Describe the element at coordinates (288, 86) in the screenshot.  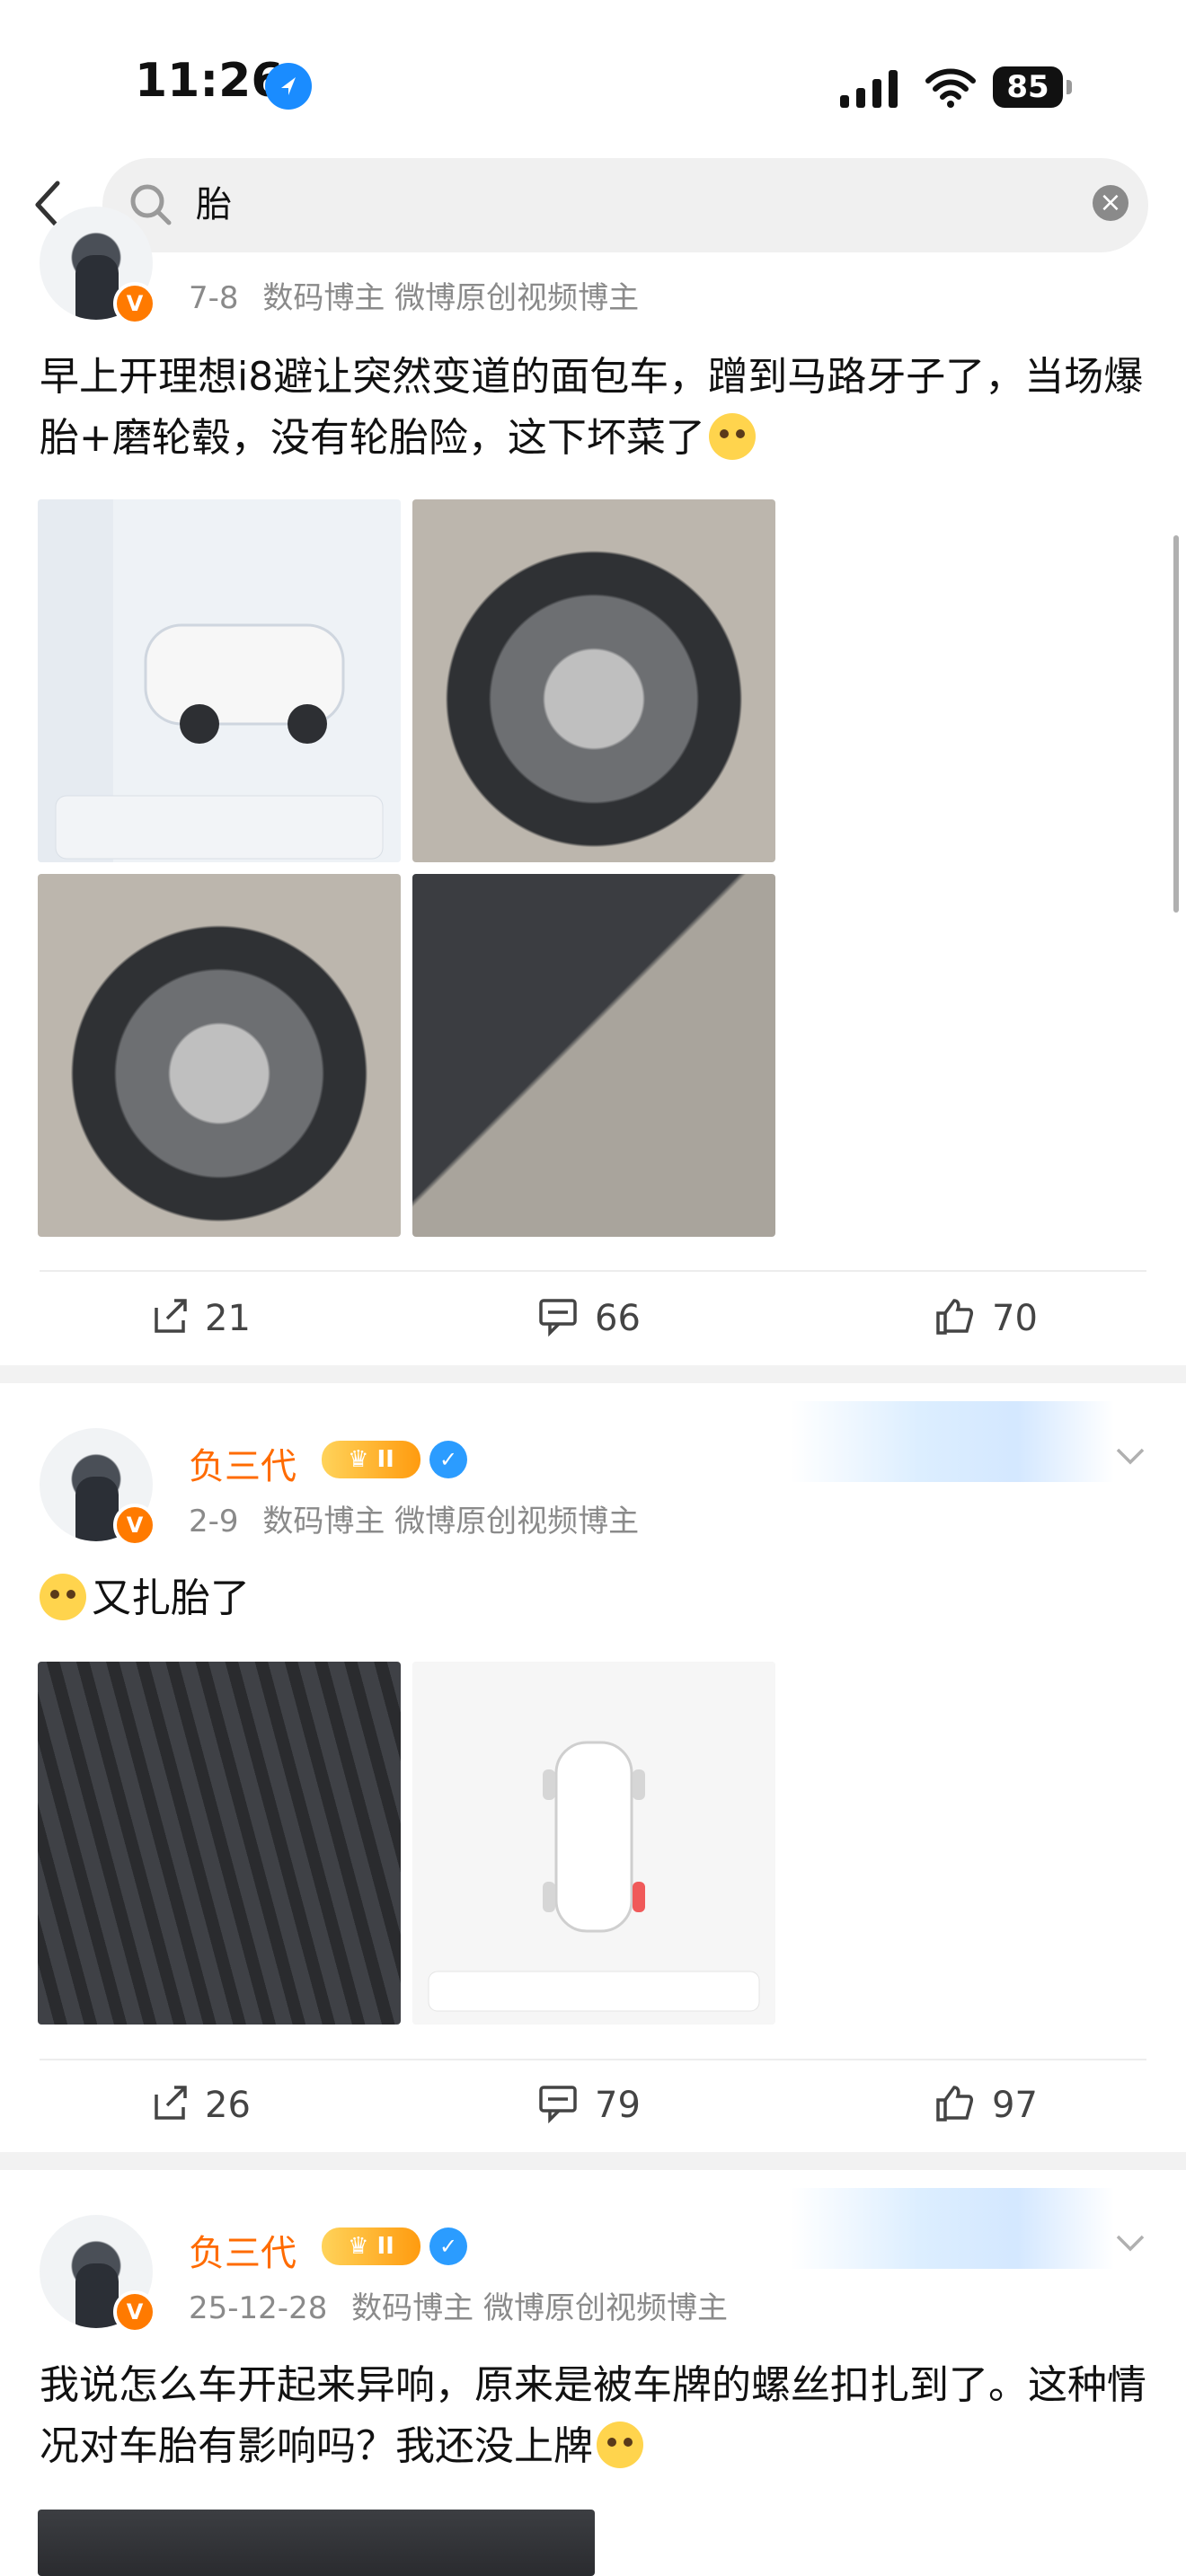
I see `location-arrow-icon` at that location.